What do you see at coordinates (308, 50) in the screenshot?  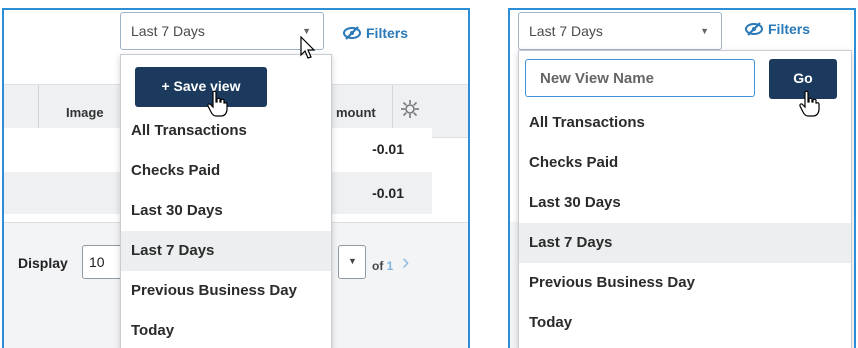 I see `arrow-cursor-icon` at bounding box center [308, 50].